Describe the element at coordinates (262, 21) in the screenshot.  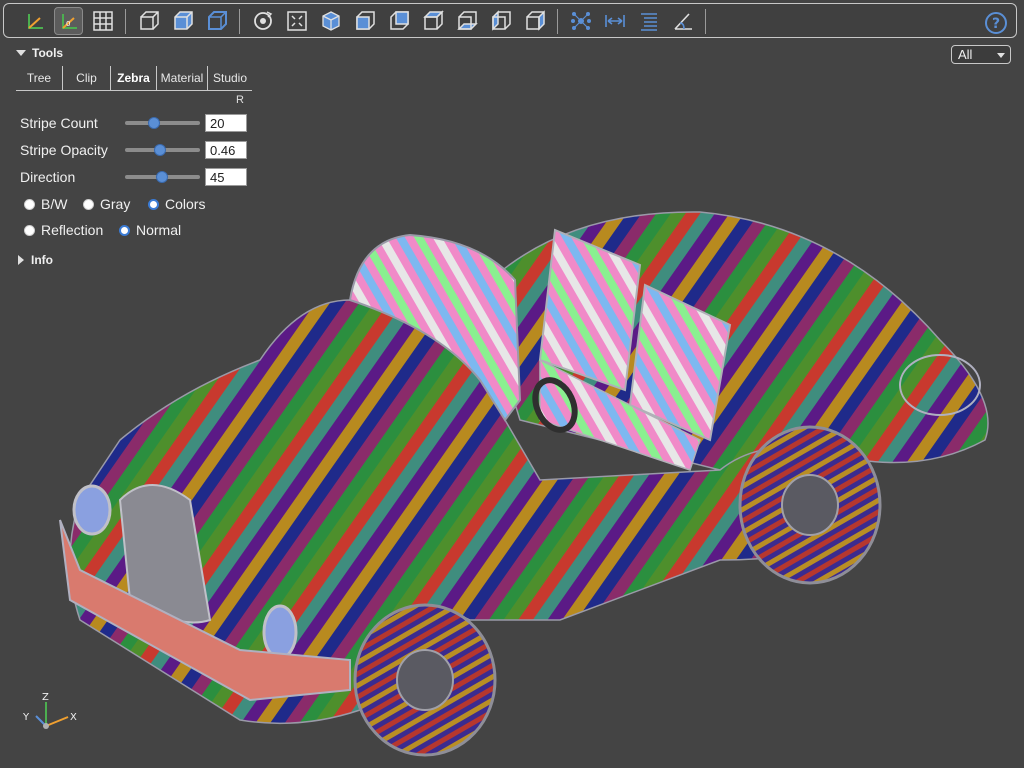
I see `reset-view-icon` at that location.